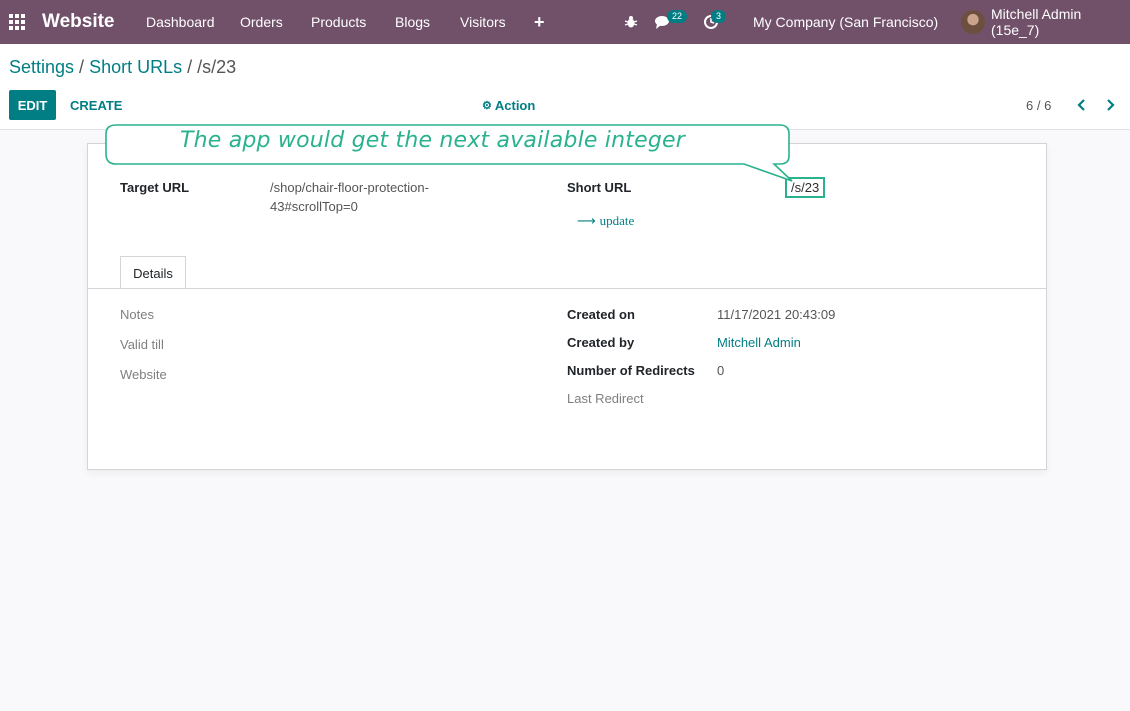  I want to click on breadcrumb: Settings / Short URLs / /s/23, so click(122, 67).